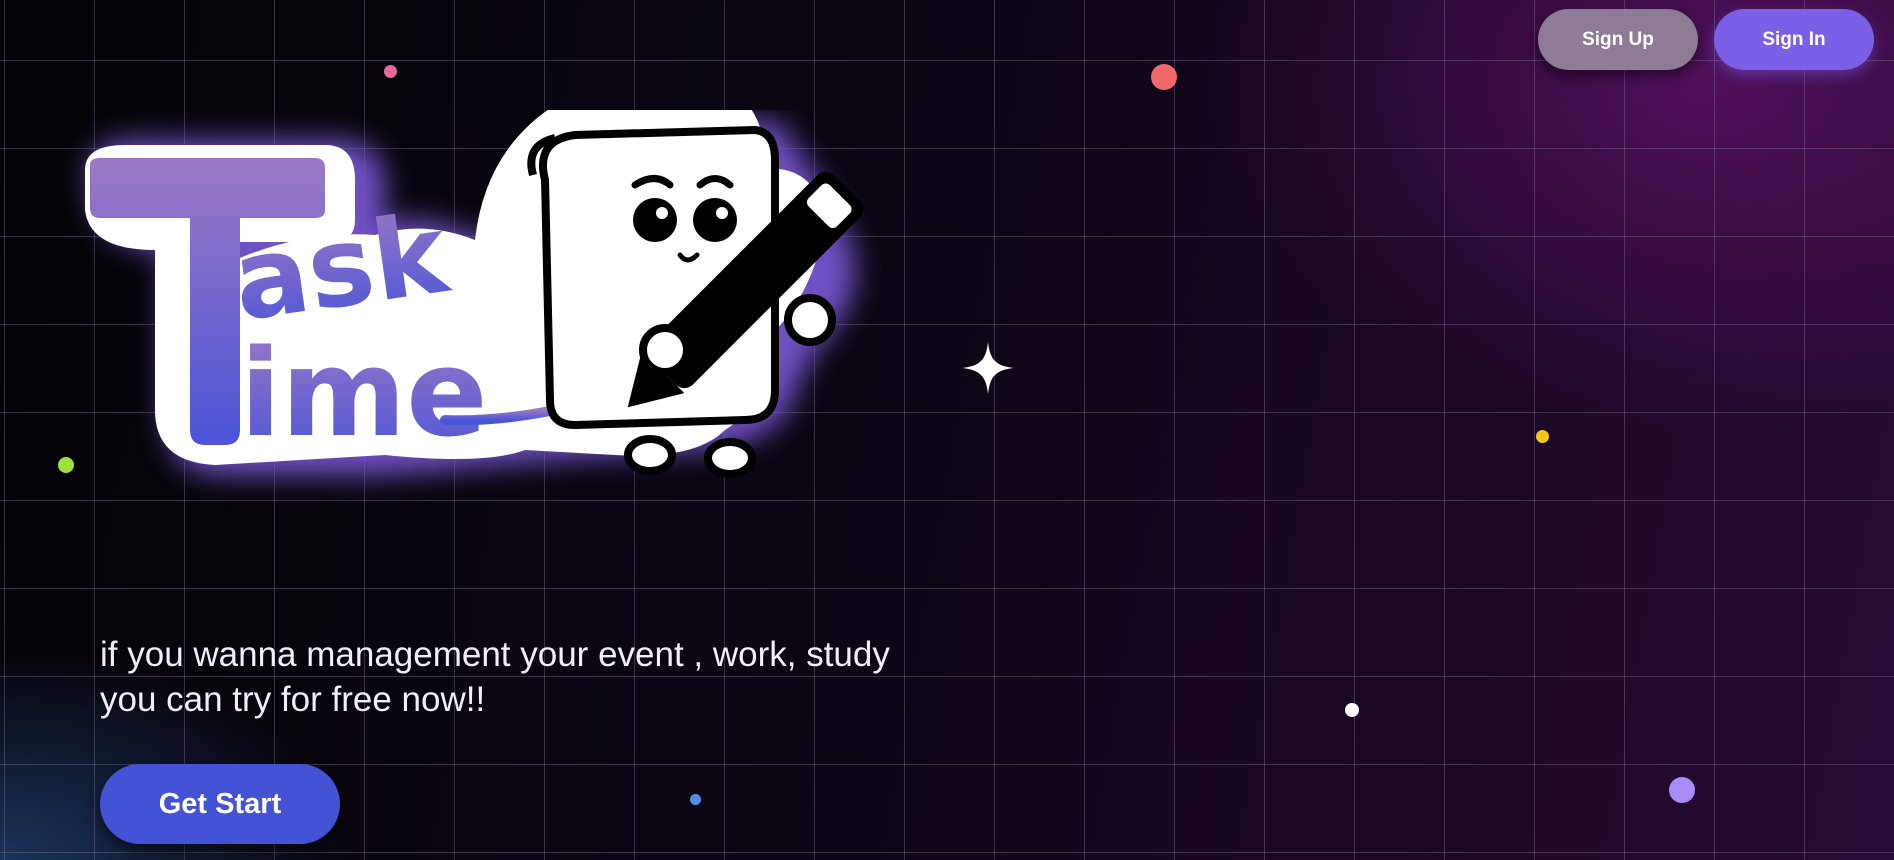 The width and height of the screenshot is (1894, 860). Describe the element at coordinates (1794, 39) in the screenshot. I see `sign-in-button: Sign In` at that location.